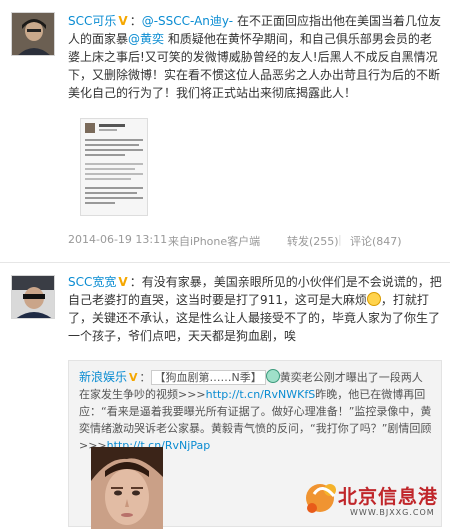 Image resolution: width=450 pixels, height=529 pixels. I want to click on retweet-author-link: 新浪娱乐, so click(103, 377).